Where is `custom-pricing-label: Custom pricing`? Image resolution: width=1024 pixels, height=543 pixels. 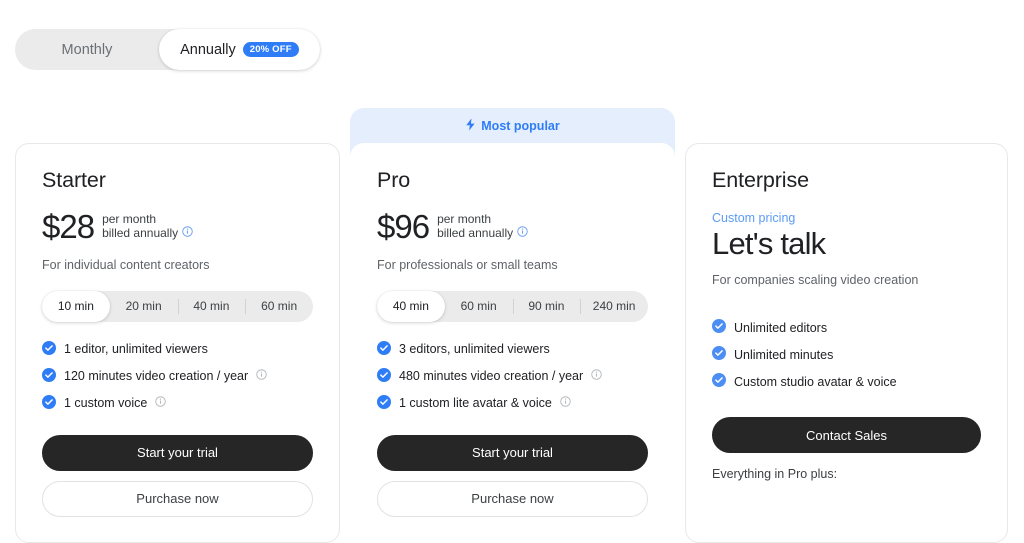
custom-pricing-label: Custom pricing is located at coordinates (754, 217).